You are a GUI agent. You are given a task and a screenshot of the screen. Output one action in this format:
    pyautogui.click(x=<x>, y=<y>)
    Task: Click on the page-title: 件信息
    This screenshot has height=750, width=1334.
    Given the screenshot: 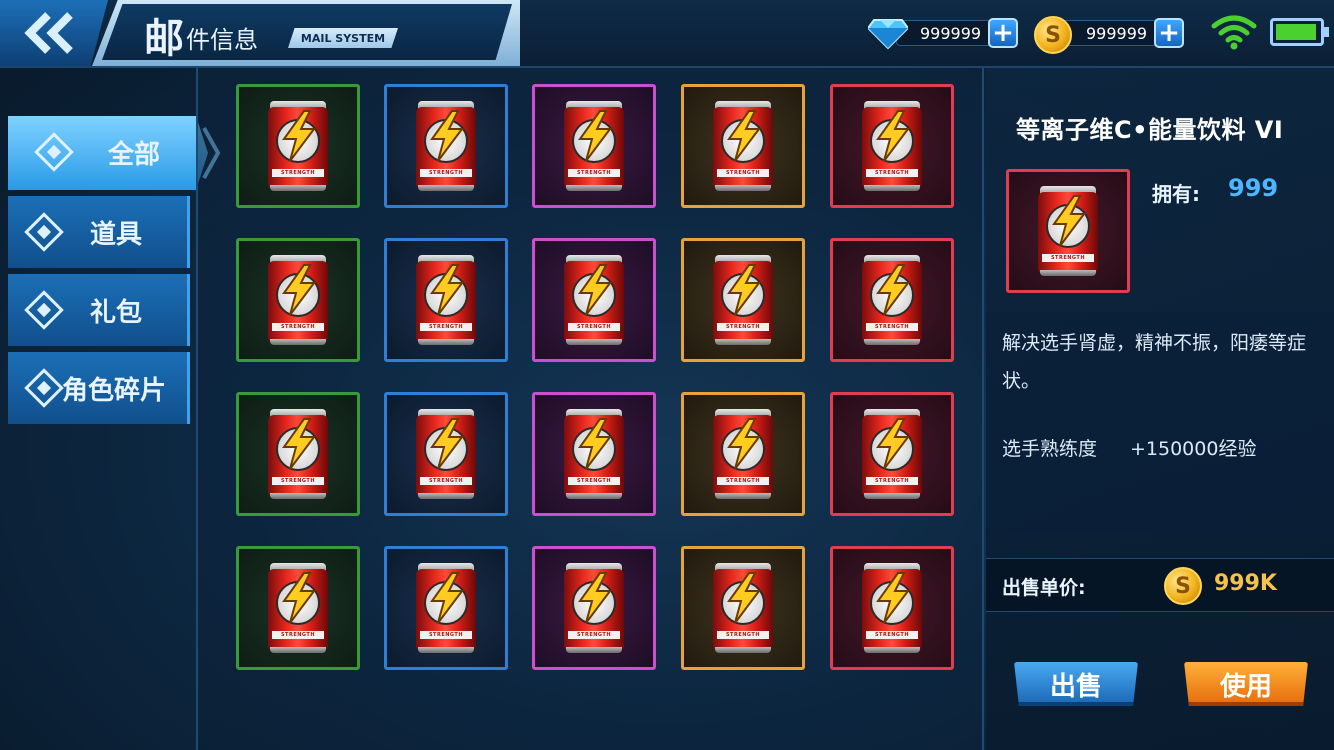 What is the action you would take?
    pyautogui.click(x=222, y=40)
    